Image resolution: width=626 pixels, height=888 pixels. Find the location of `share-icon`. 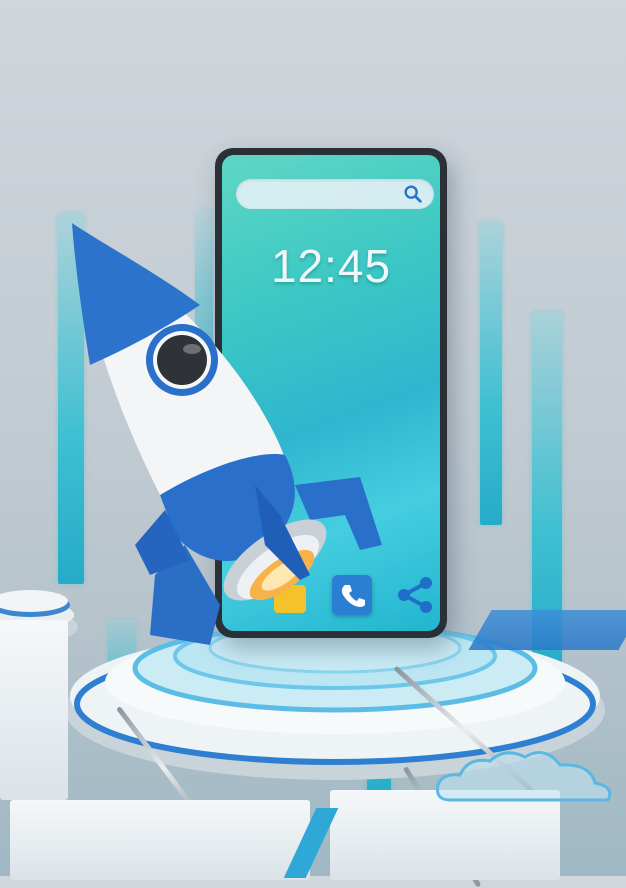

share-icon is located at coordinates (416, 595).